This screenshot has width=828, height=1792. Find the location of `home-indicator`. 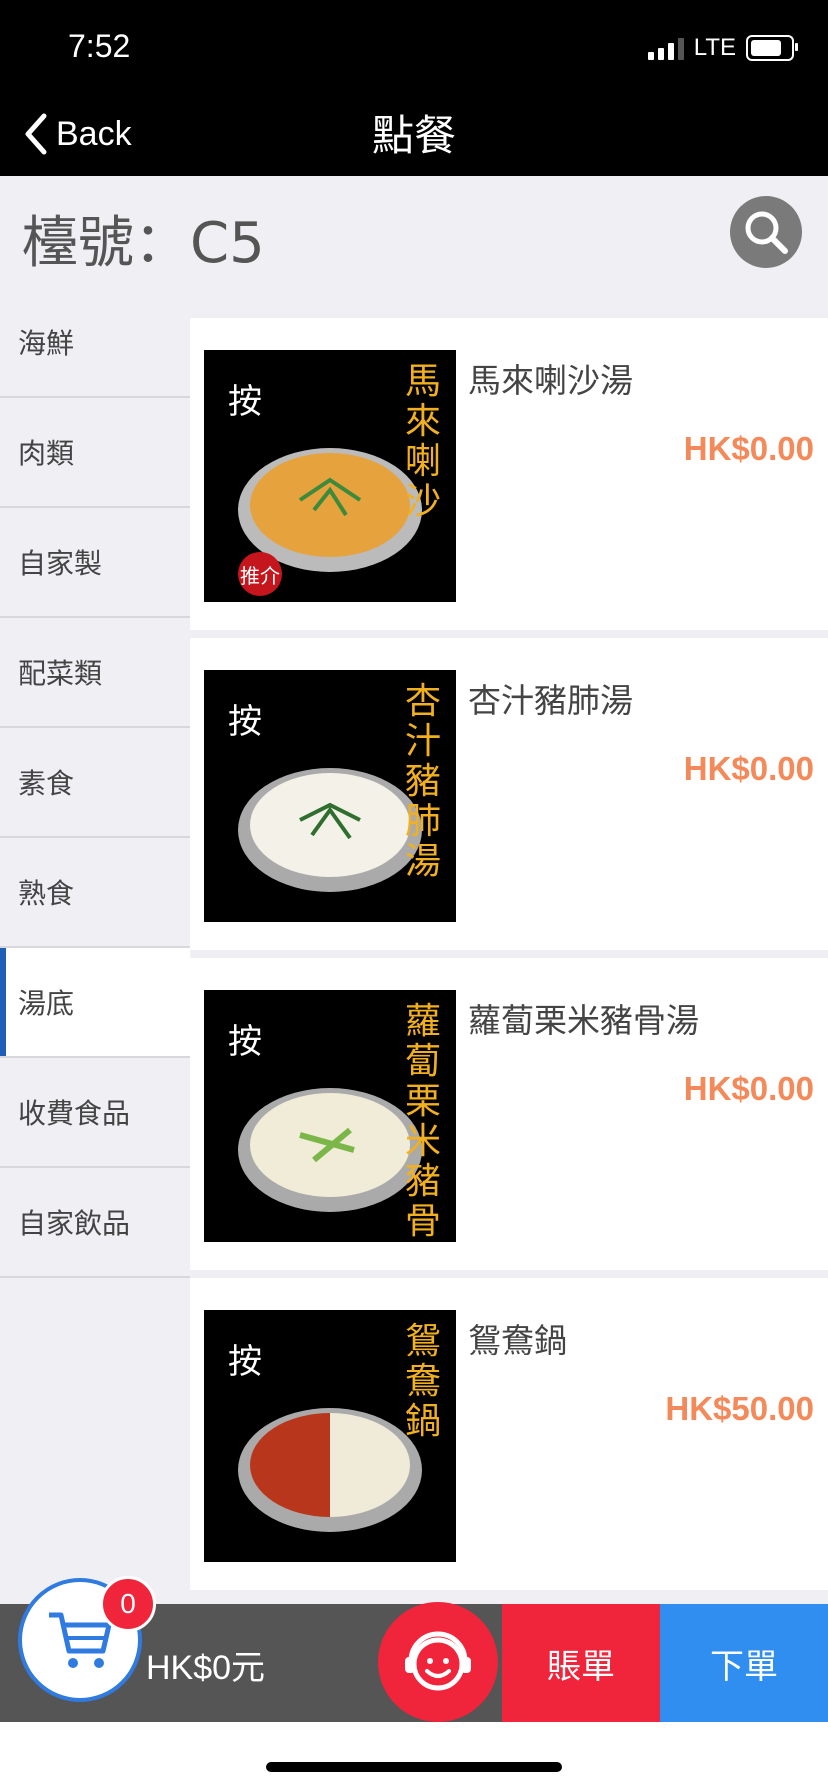

home-indicator is located at coordinates (414, 1767).